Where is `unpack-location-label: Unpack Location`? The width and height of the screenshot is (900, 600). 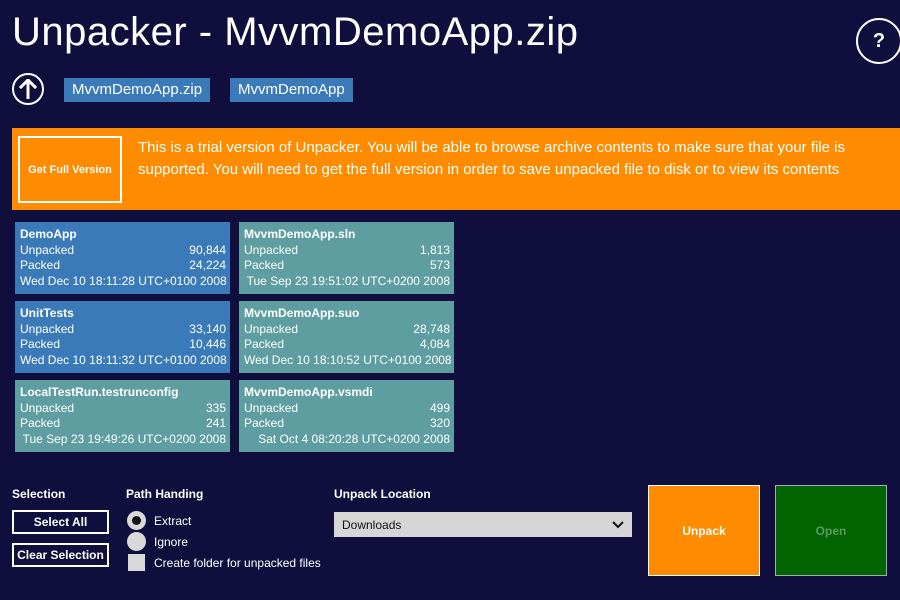 unpack-location-label: Unpack Location is located at coordinates (382, 494).